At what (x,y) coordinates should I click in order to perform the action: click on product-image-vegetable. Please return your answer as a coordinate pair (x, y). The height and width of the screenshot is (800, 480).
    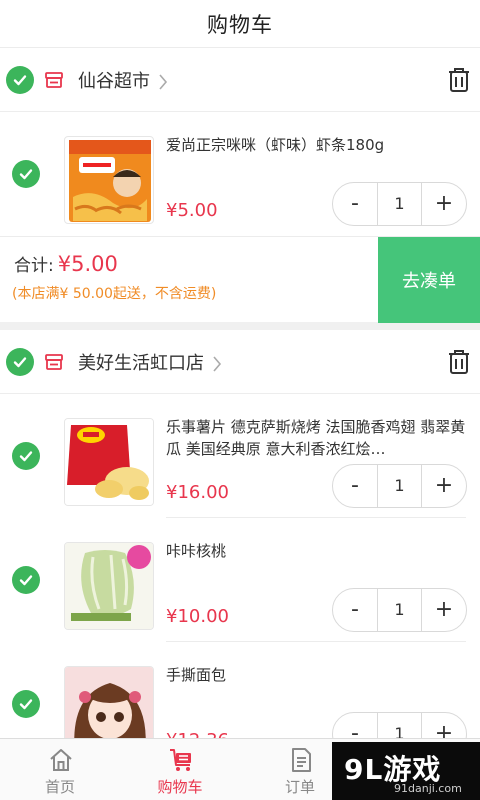
    Looking at the image, I should click on (109, 586).